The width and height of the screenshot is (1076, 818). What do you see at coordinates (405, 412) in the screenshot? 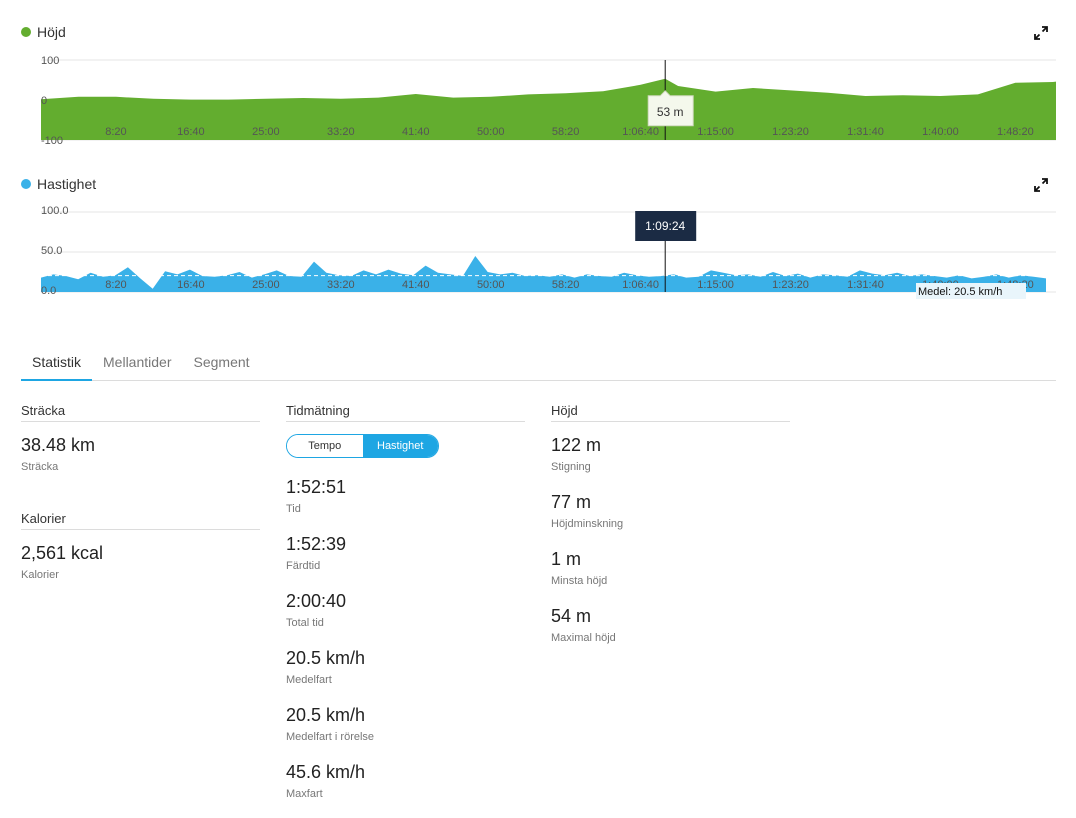
I see `timing-section-title: Tidmätning` at bounding box center [405, 412].